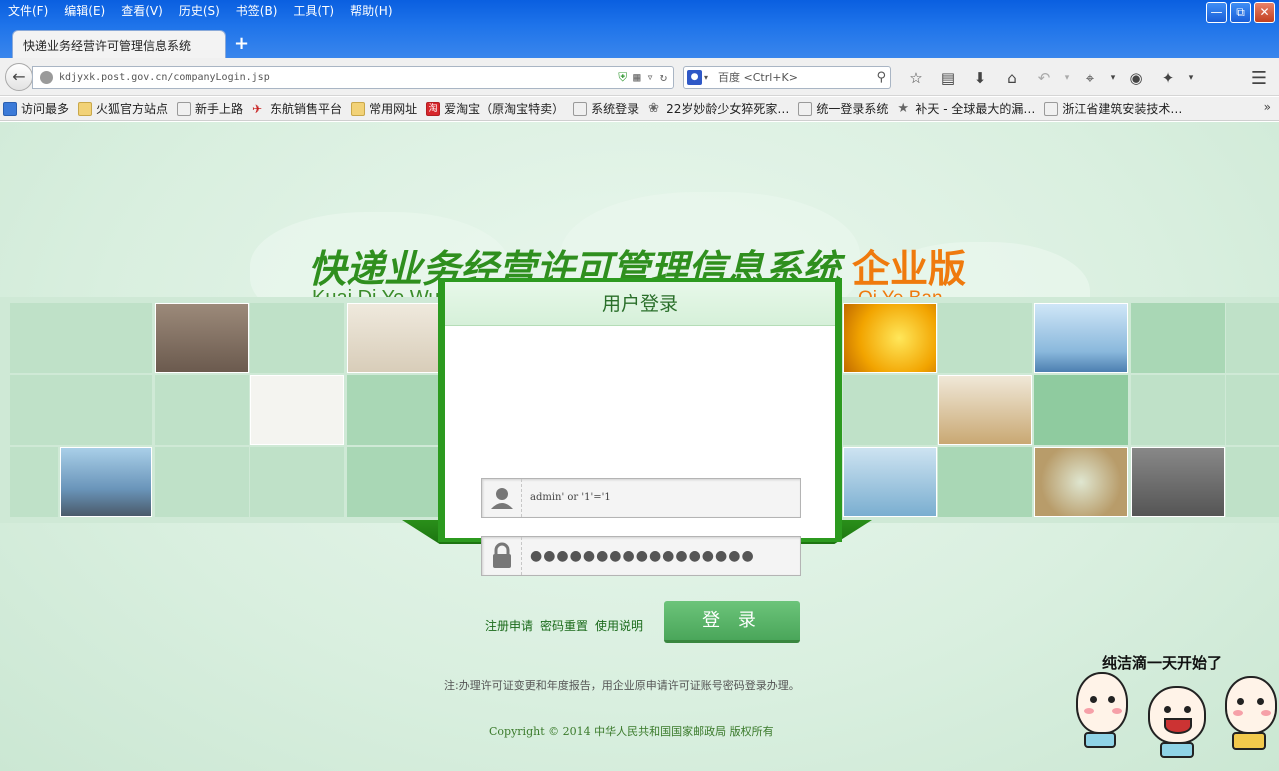  I want to click on group-photo-image, so click(202, 338).